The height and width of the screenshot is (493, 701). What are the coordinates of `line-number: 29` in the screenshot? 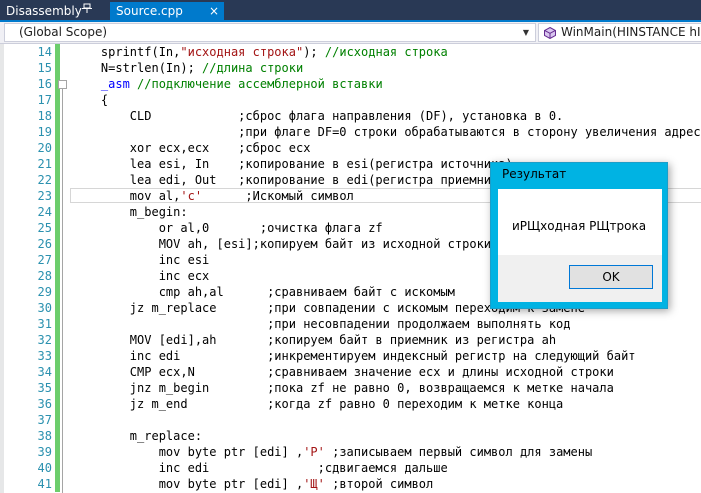 It's located at (44, 292).